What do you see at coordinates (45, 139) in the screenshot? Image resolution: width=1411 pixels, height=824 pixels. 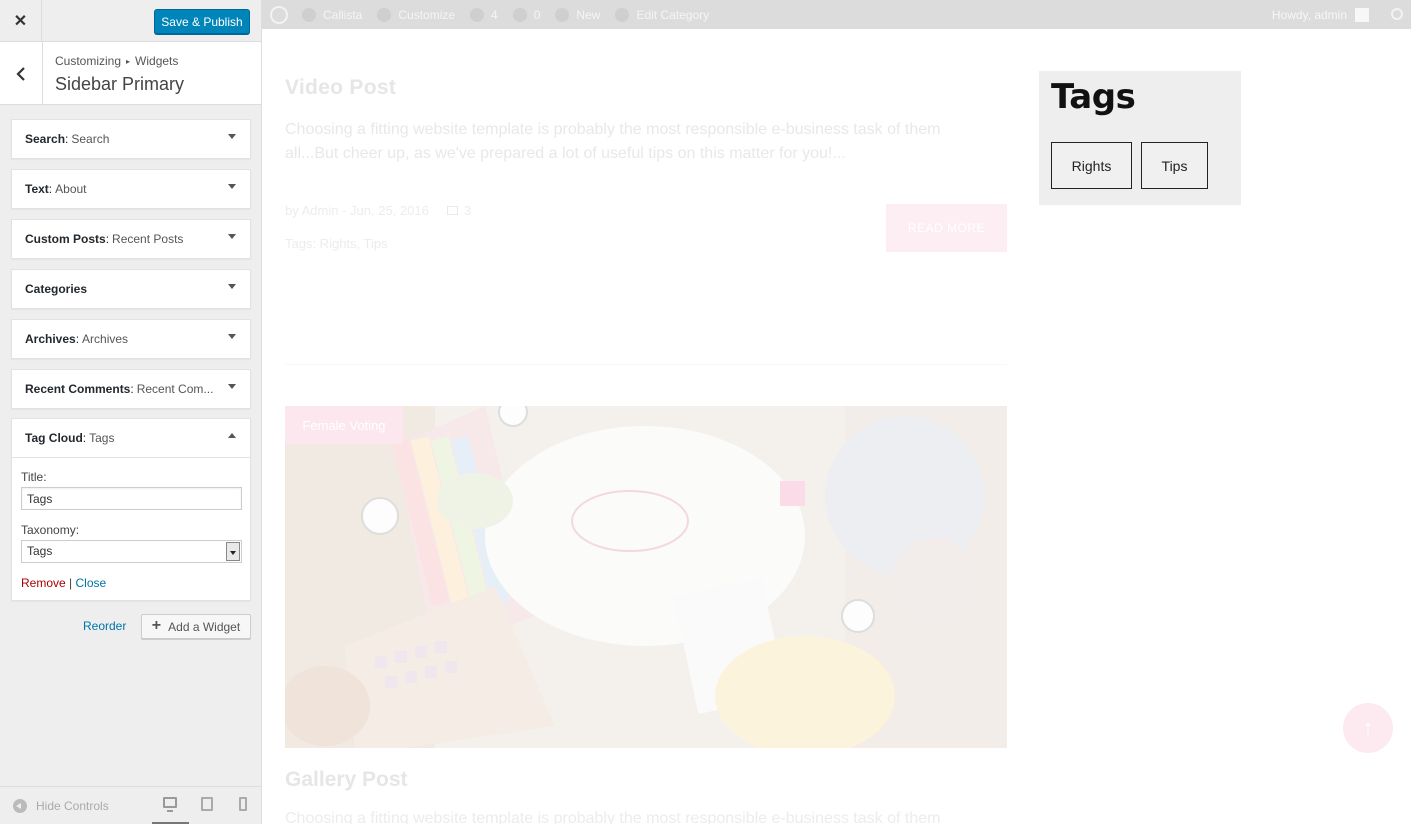 I see `widget-type: Search` at bounding box center [45, 139].